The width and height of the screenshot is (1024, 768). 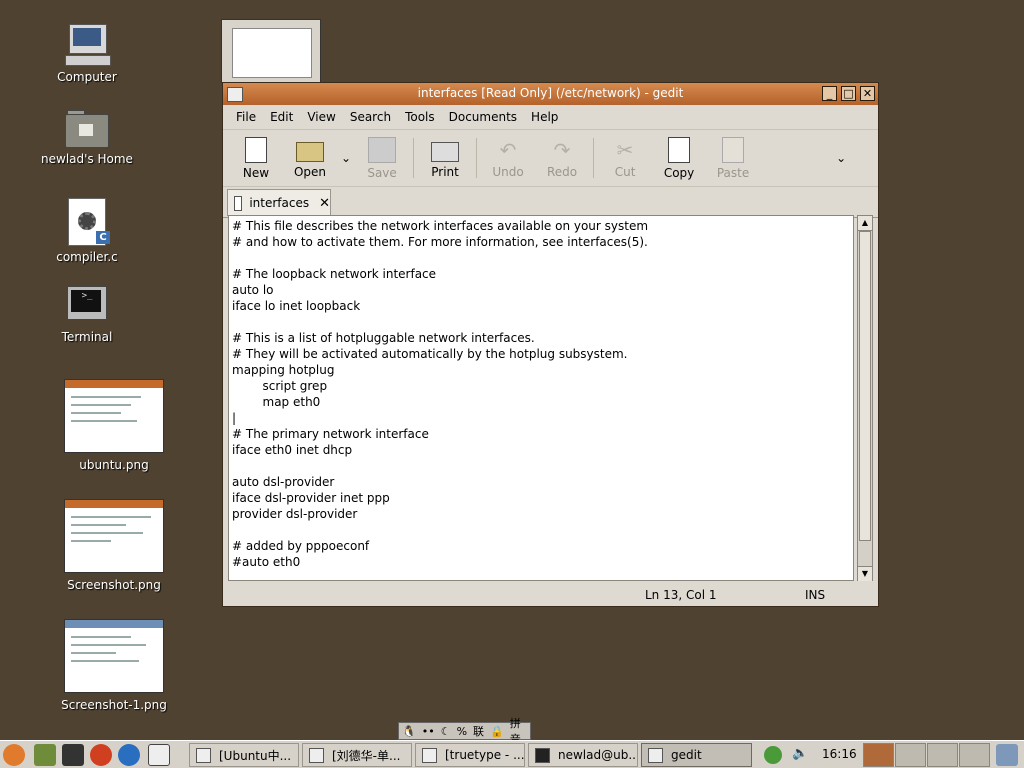 I want to click on penguin-icon: 🐧, so click(x=409, y=731).